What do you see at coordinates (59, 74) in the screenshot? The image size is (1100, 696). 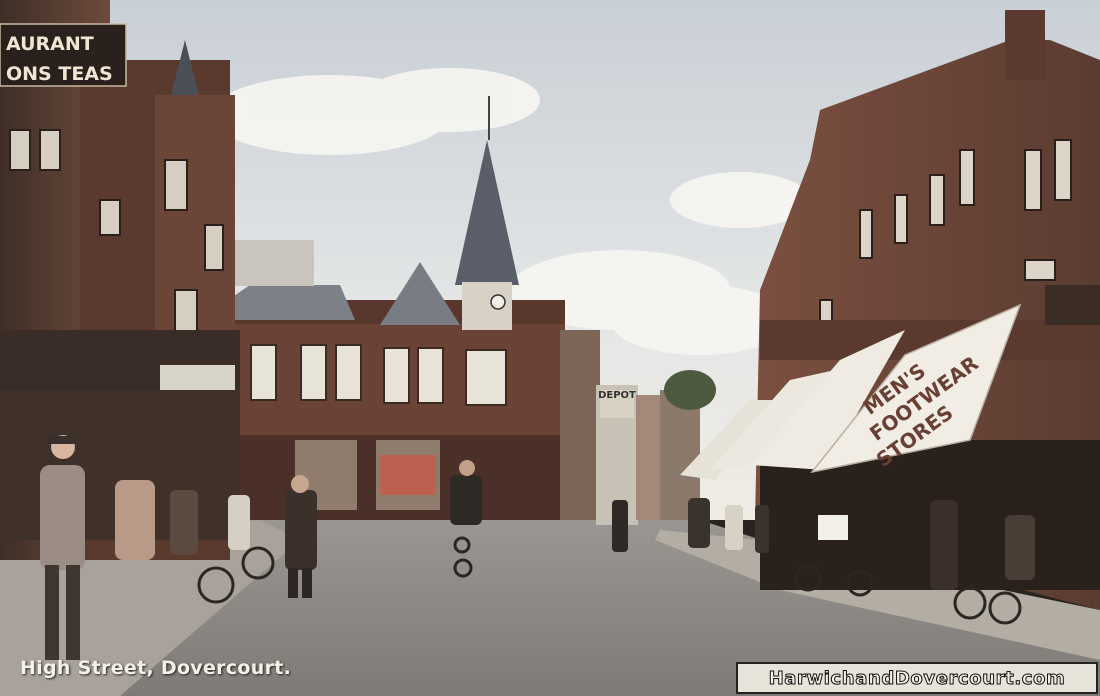 I see `svg-text: ONS TEAS` at bounding box center [59, 74].